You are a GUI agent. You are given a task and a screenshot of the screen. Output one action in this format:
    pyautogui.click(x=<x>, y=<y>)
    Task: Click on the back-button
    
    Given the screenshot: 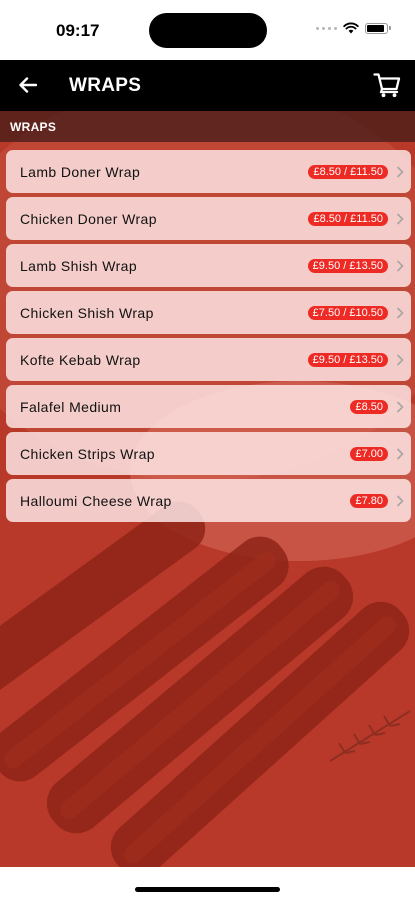 What is the action you would take?
    pyautogui.click(x=28, y=85)
    